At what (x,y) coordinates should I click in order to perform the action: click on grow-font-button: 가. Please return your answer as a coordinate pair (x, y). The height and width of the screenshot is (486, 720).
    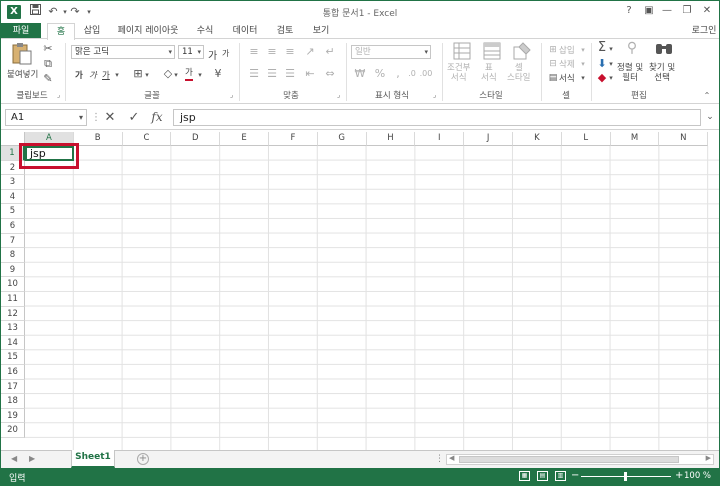
    Looking at the image, I should click on (212, 54).